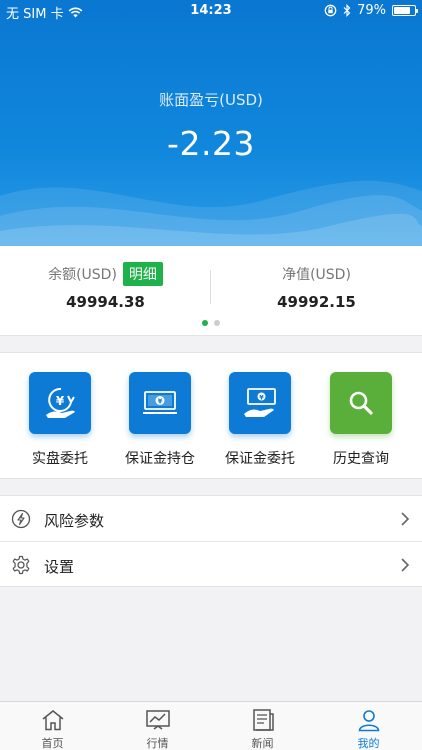 This screenshot has width=422, height=750. What do you see at coordinates (157, 720) in the screenshot?
I see `chart-icon` at bounding box center [157, 720].